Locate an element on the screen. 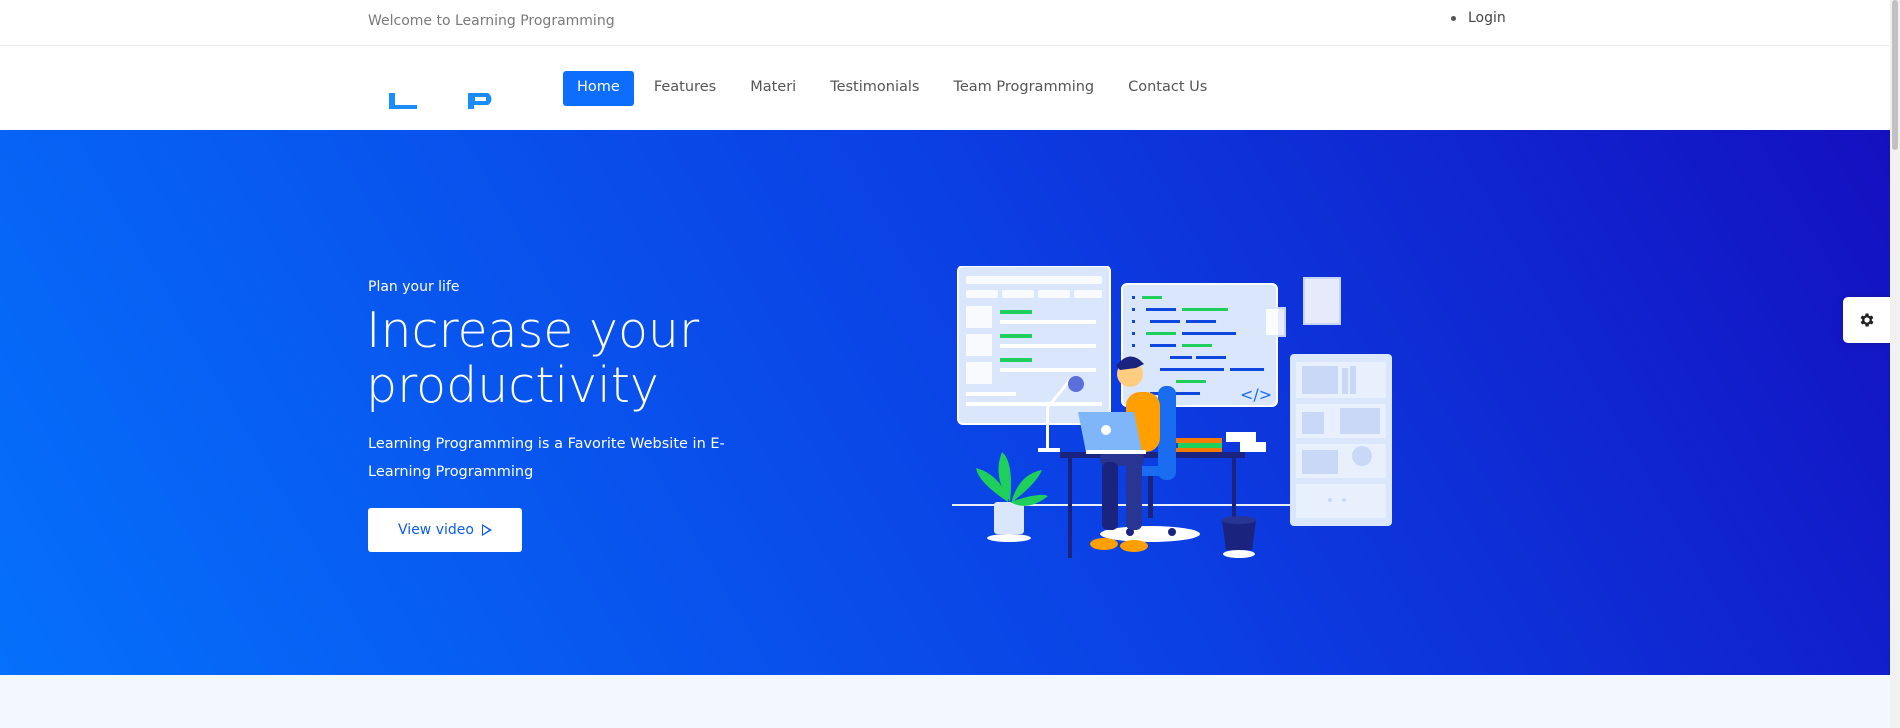  scrollbar is located at coordinates (1895, 364).